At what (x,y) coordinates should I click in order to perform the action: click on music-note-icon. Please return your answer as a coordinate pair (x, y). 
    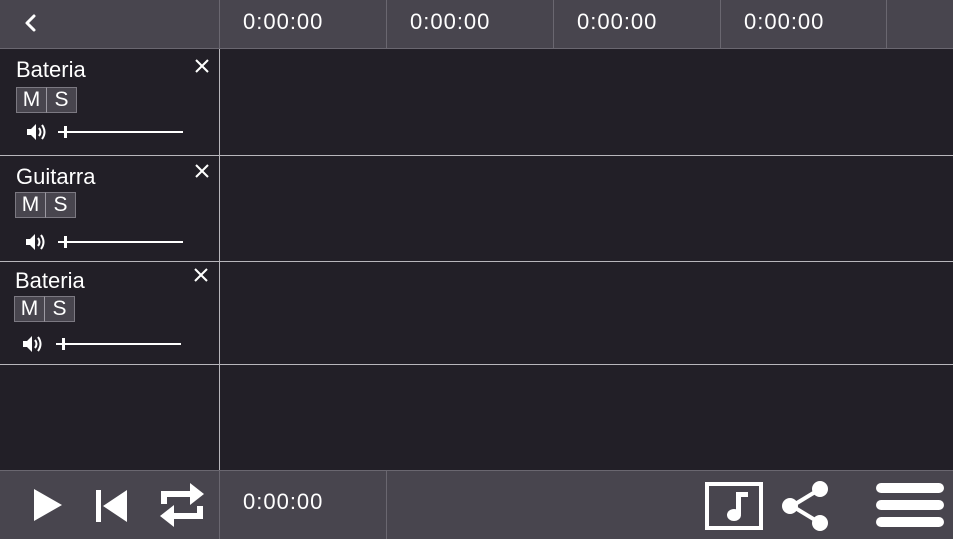
    Looking at the image, I should click on (734, 506).